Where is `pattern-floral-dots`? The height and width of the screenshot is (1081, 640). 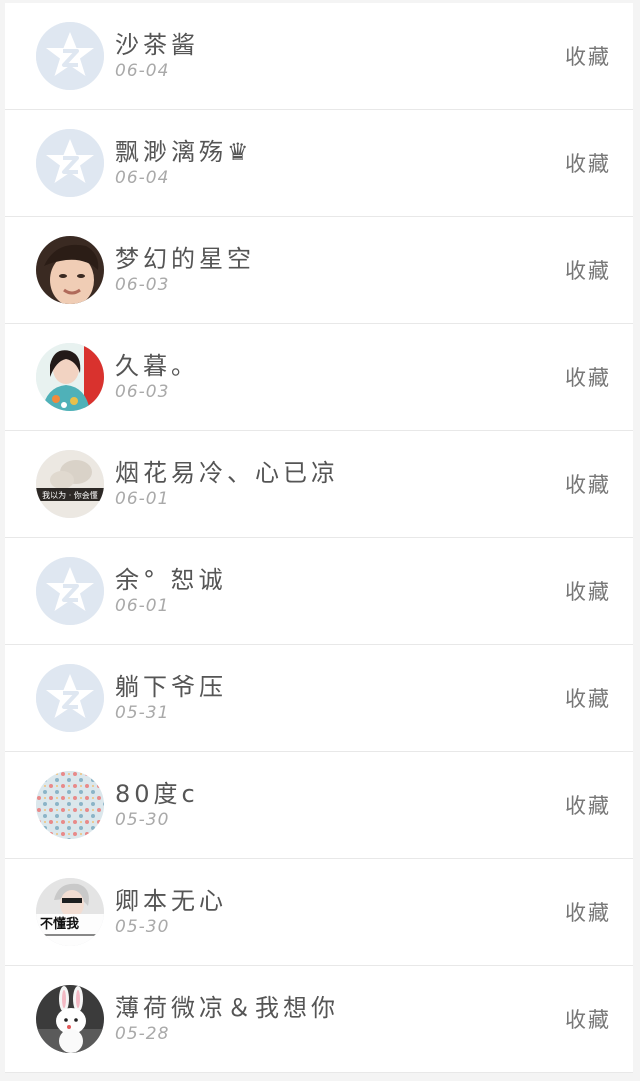 pattern-floral-dots is located at coordinates (70, 805).